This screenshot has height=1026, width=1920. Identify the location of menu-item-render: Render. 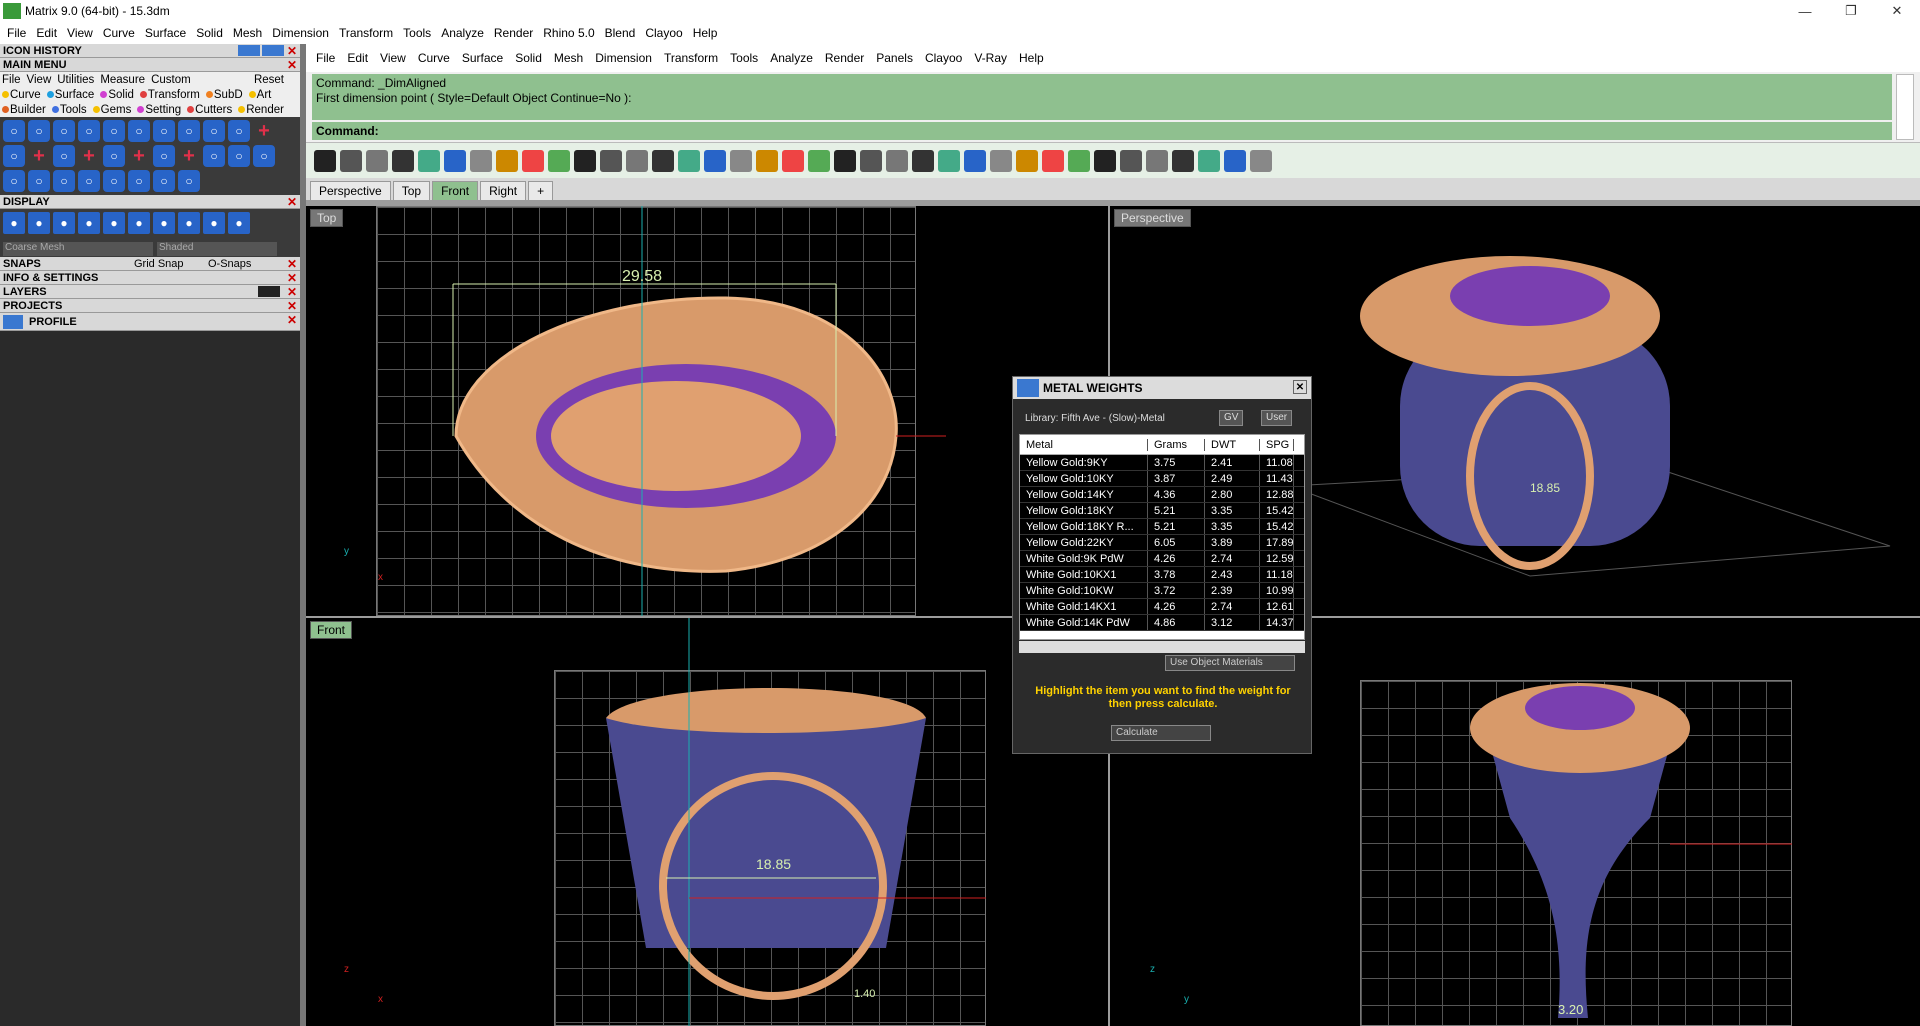
(513, 33).